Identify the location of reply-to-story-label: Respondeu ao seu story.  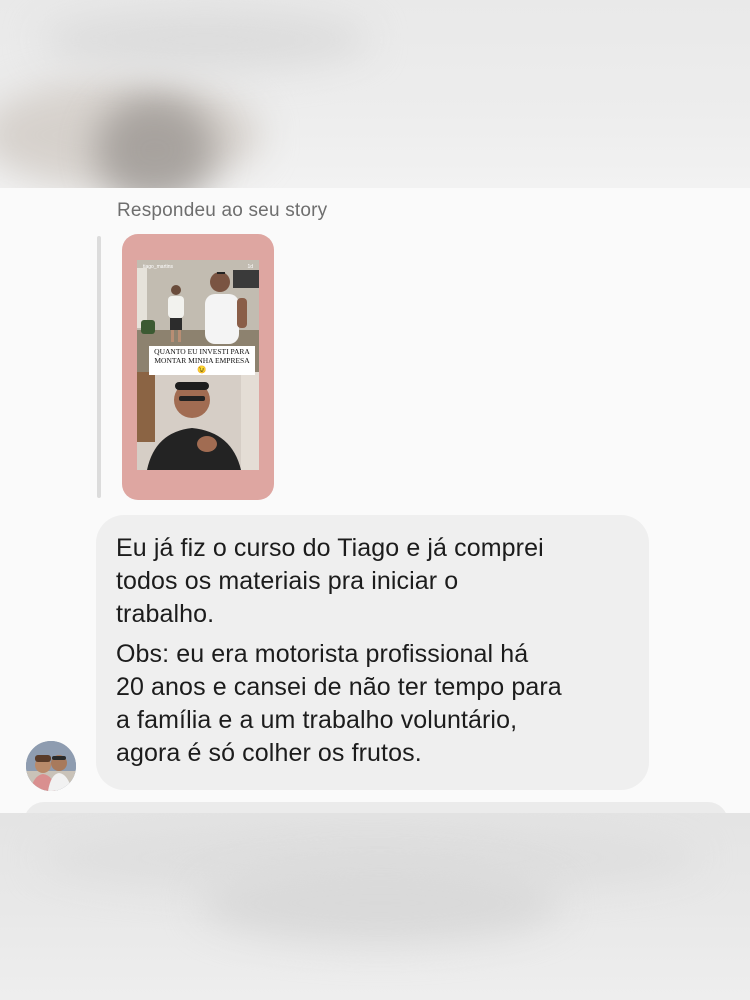
(222, 210).